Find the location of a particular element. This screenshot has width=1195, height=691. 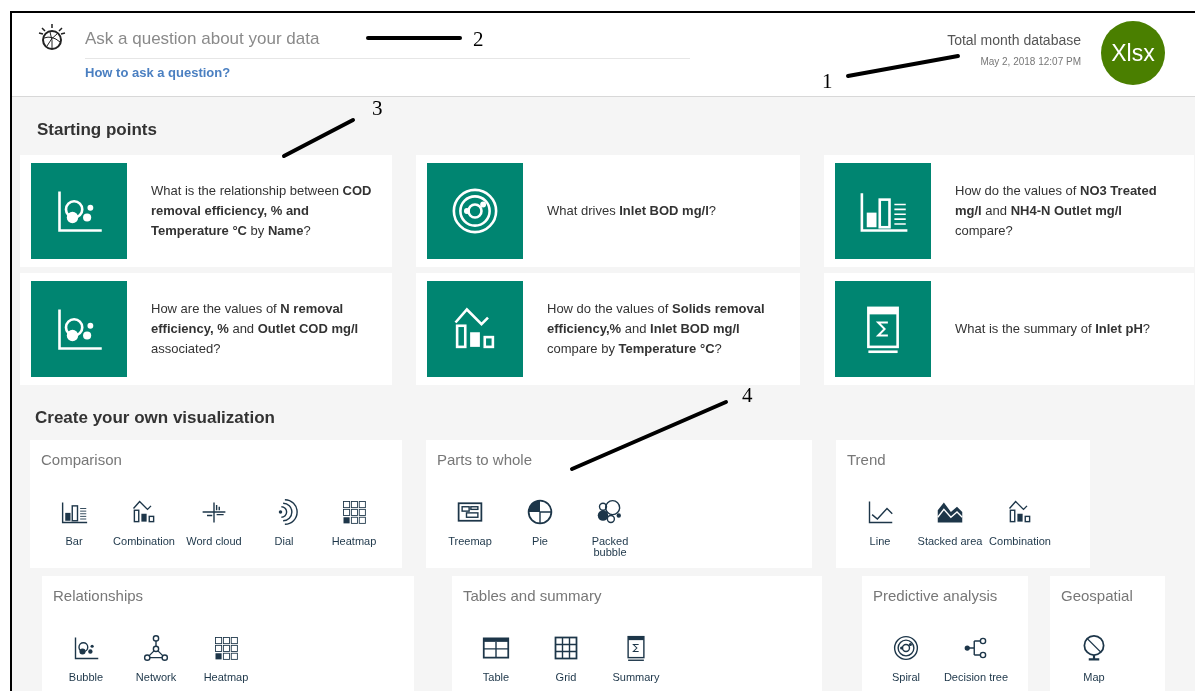

suggested-question: What is the relationship between COD removal efficiency, % and Temperature °C by Name? is located at coordinates (262, 210).